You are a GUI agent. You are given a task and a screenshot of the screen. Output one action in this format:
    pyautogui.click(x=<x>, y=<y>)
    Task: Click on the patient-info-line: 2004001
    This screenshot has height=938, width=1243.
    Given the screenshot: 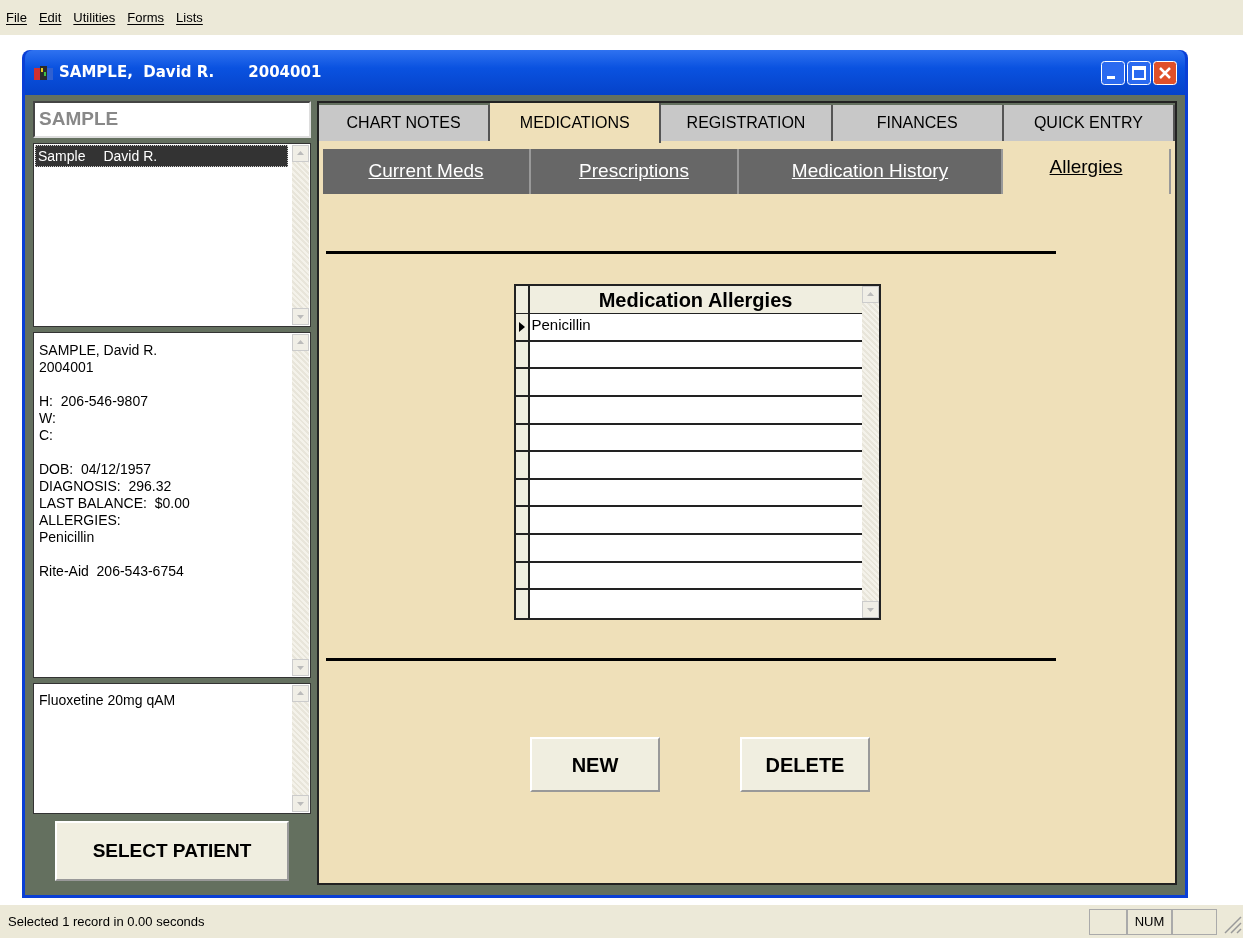 What is the action you would take?
    pyautogui.click(x=67, y=367)
    